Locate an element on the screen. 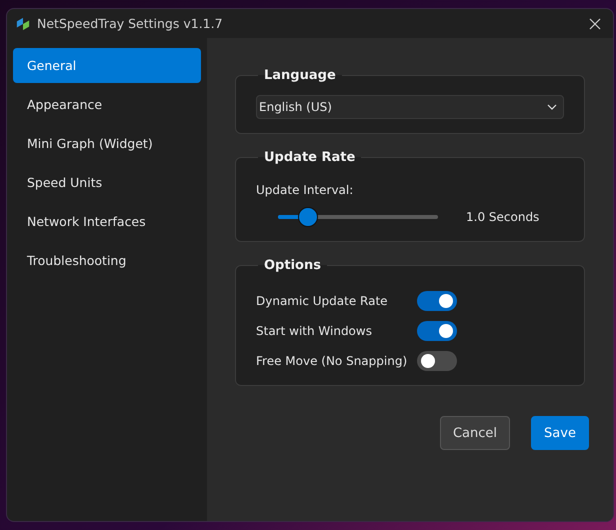 The width and height of the screenshot is (616, 530). save-button: Save is located at coordinates (560, 433).